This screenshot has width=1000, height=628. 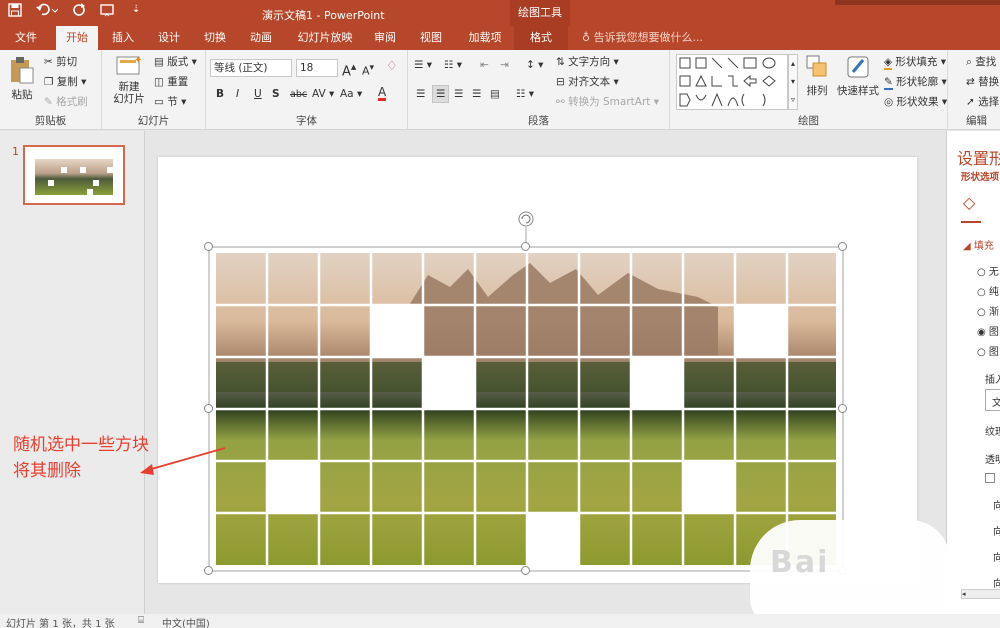 I want to click on change-case-button: Aa ▾, so click(x=351, y=94).